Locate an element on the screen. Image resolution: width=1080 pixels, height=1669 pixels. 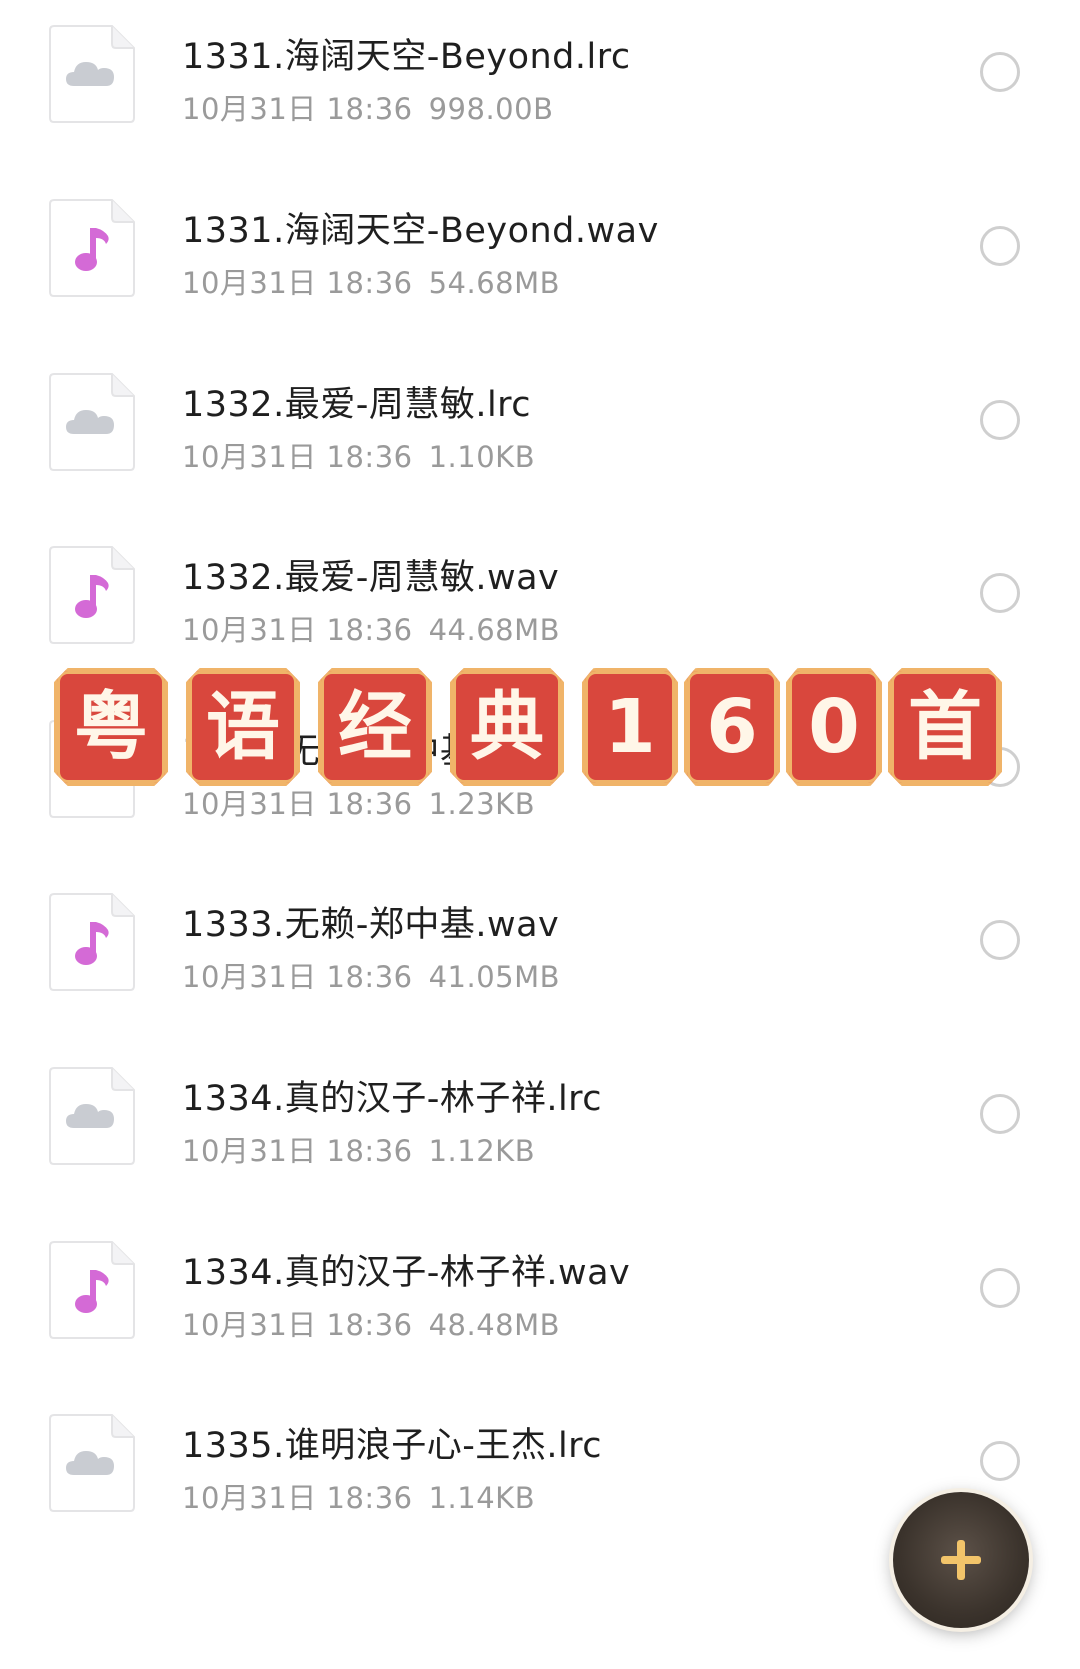
file-name: 1333.无赖-郑中基.wav is located at coordinates (371, 925).